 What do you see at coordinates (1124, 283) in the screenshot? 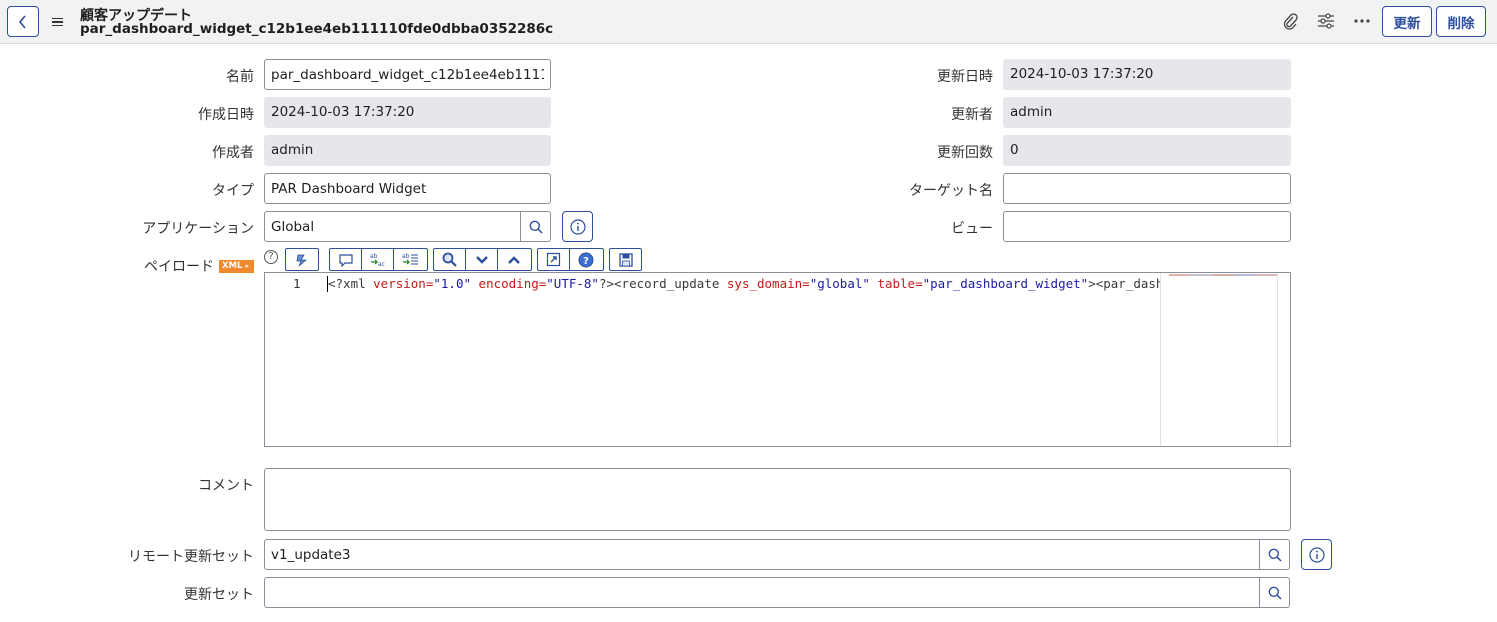
I see `code-token: ><par_dashboard_widget` at bounding box center [1124, 283].